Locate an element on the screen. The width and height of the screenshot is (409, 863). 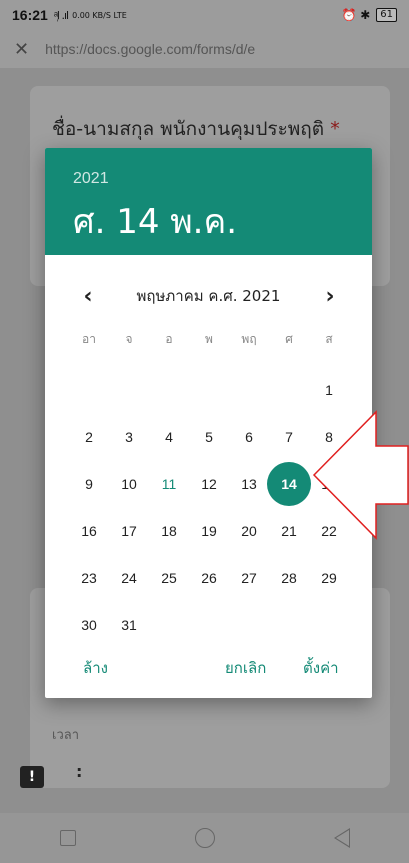
weekday-header: อา จ อ พ พฤ ศ ส is located at coordinates (209, 339).